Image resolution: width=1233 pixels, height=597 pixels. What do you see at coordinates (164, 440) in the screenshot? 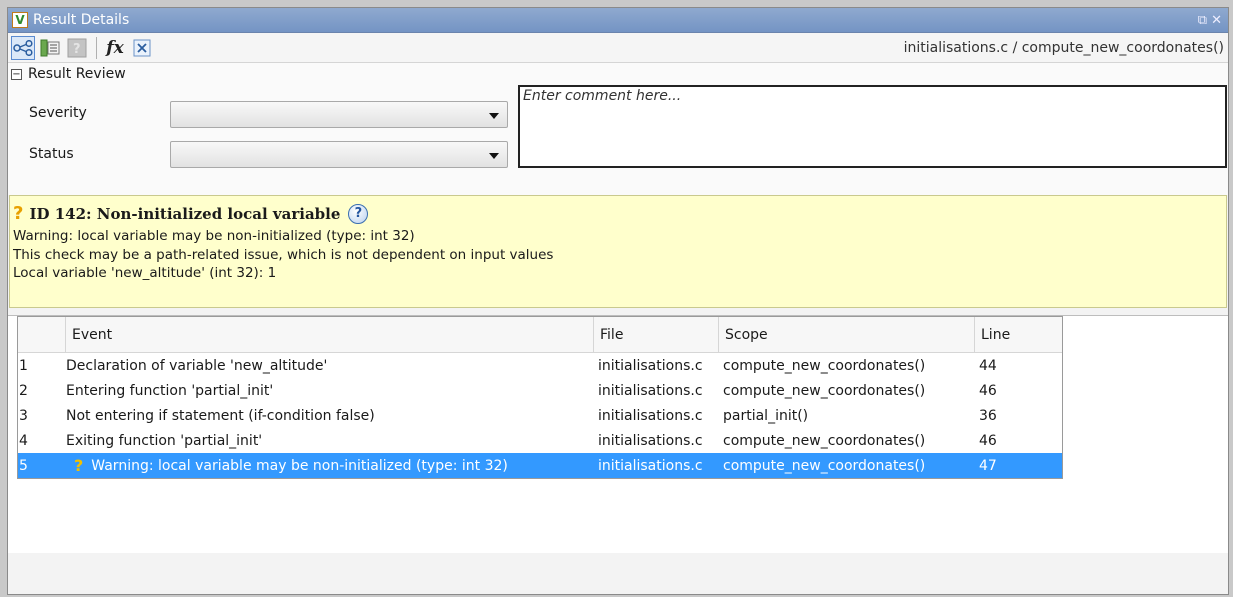
I see `event-cell: Exiting function 'partial_init'` at bounding box center [164, 440].